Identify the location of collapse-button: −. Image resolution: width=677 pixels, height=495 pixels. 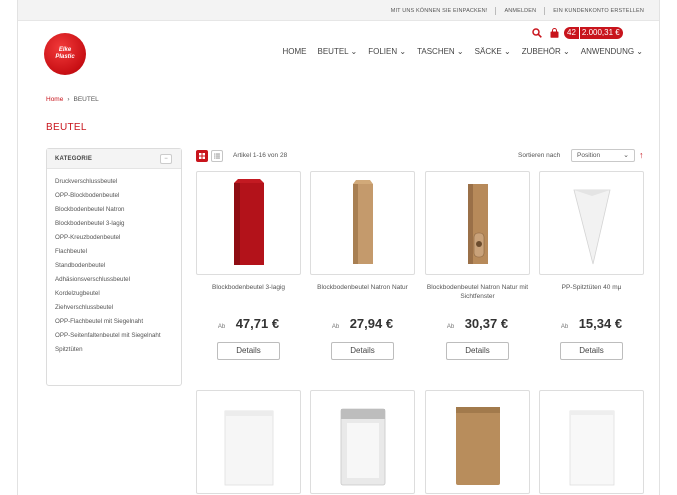
(166, 158).